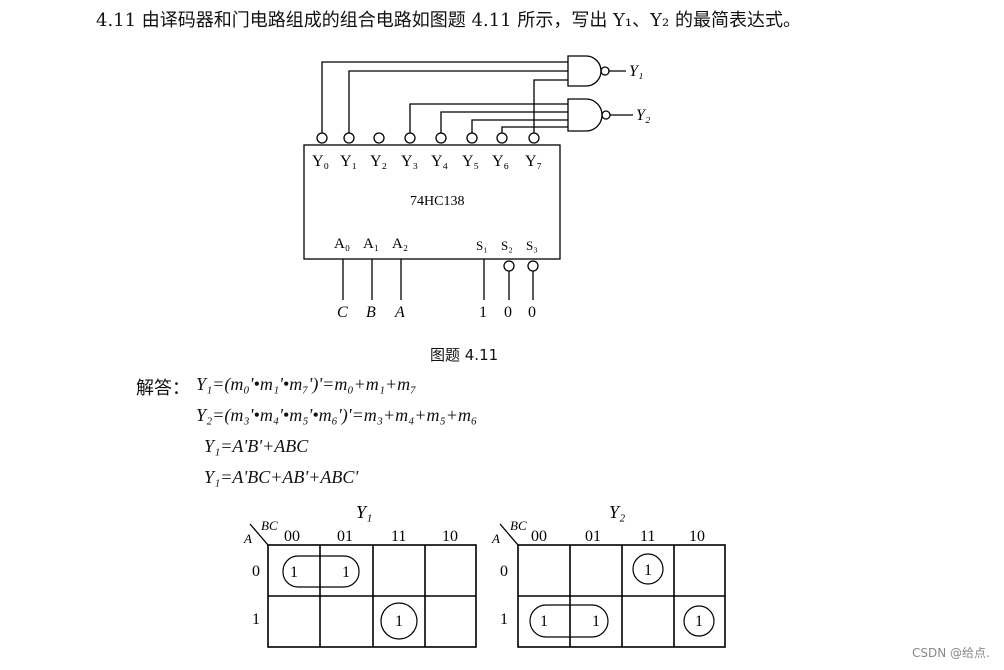  Describe the element at coordinates (509, 266) in the screenshot. I see `enable-bubble-s2` at that location.